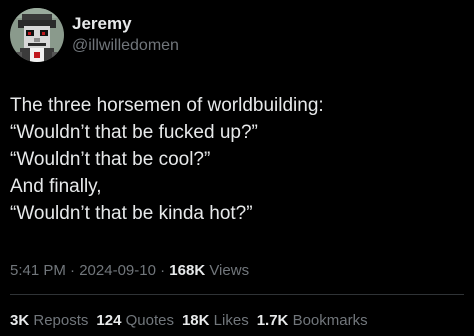 The width and height of the screenshot is (474, 336). Describe the element at coordinates (229, 270) in the screenshot. I see `views-label: Views` at that location.